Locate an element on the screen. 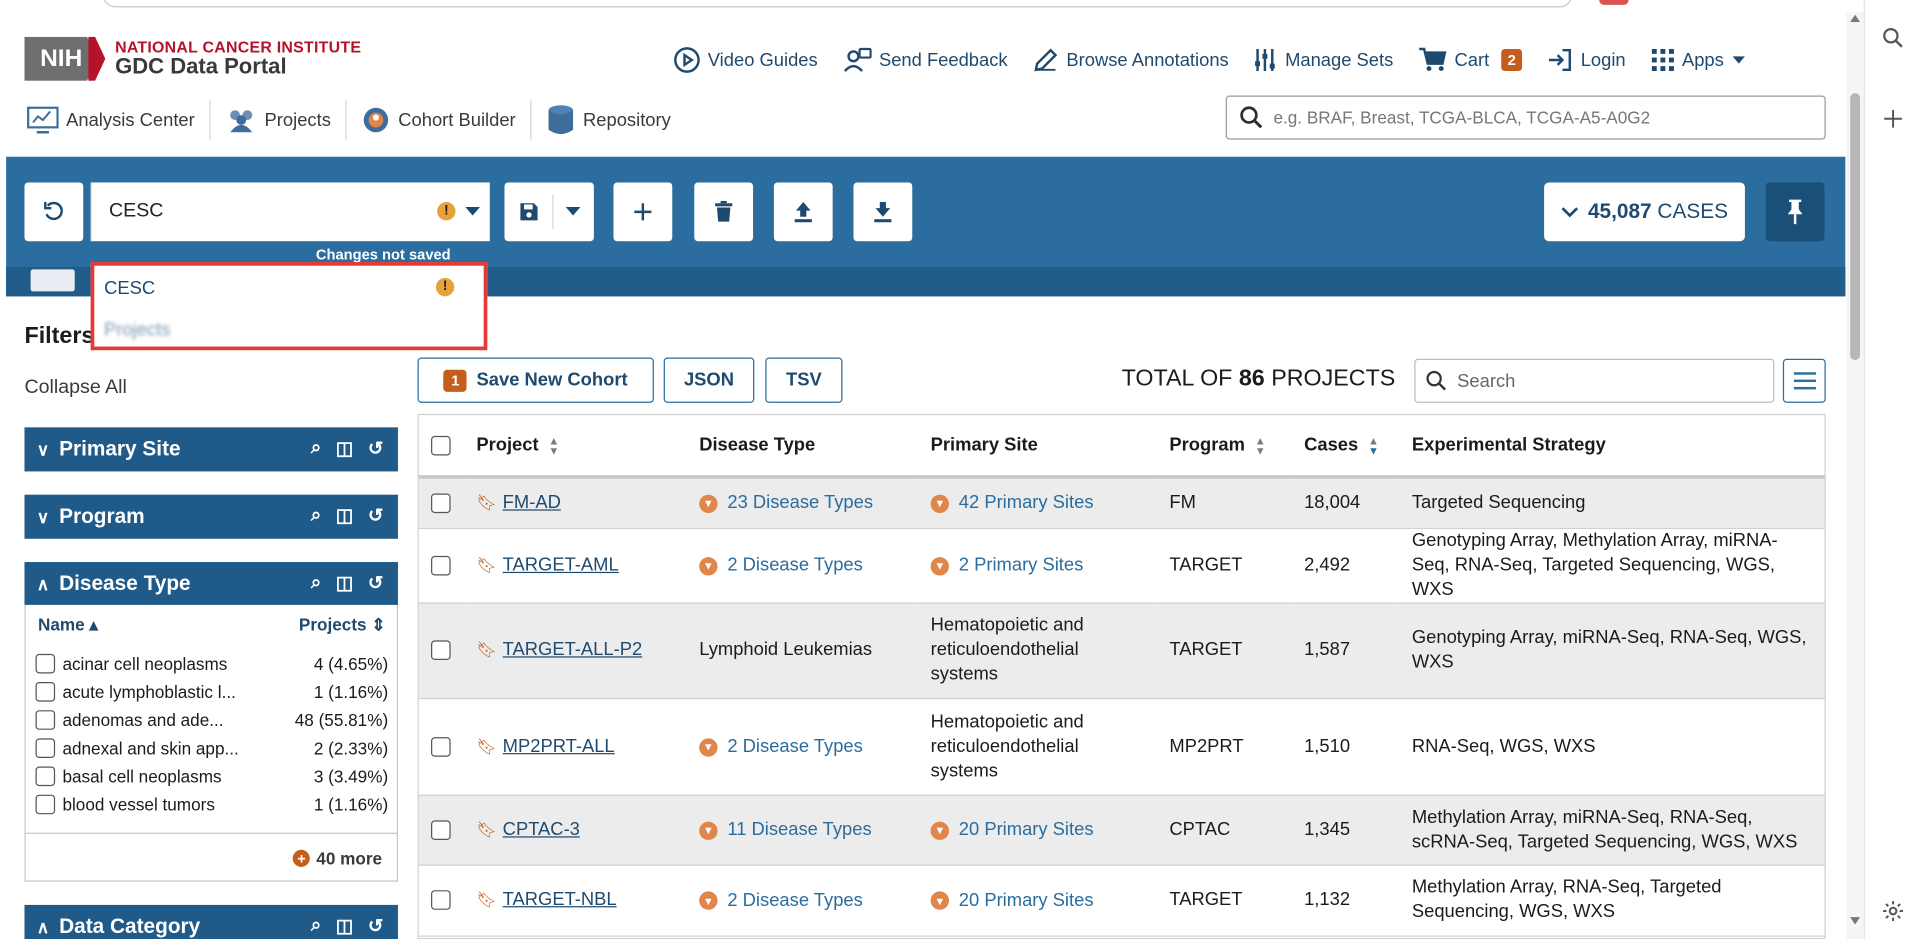  cohort-select: CESC ! is located at coordinates (290, 212).